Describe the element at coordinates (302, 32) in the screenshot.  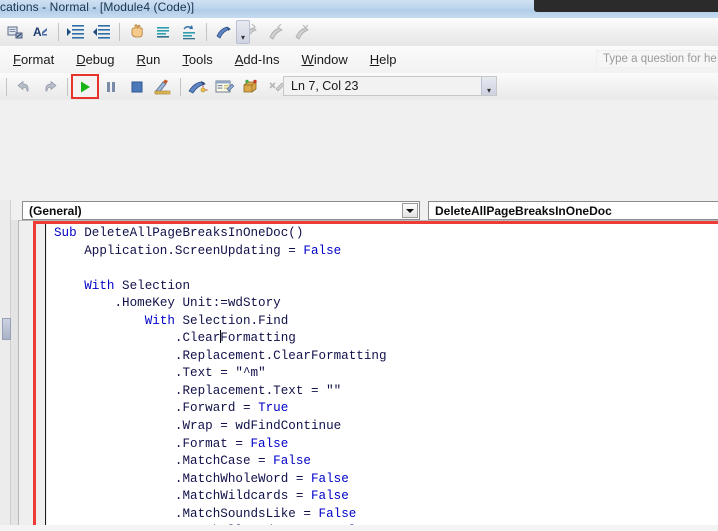
I see `clear-all-bookmarks-icon` at that location.